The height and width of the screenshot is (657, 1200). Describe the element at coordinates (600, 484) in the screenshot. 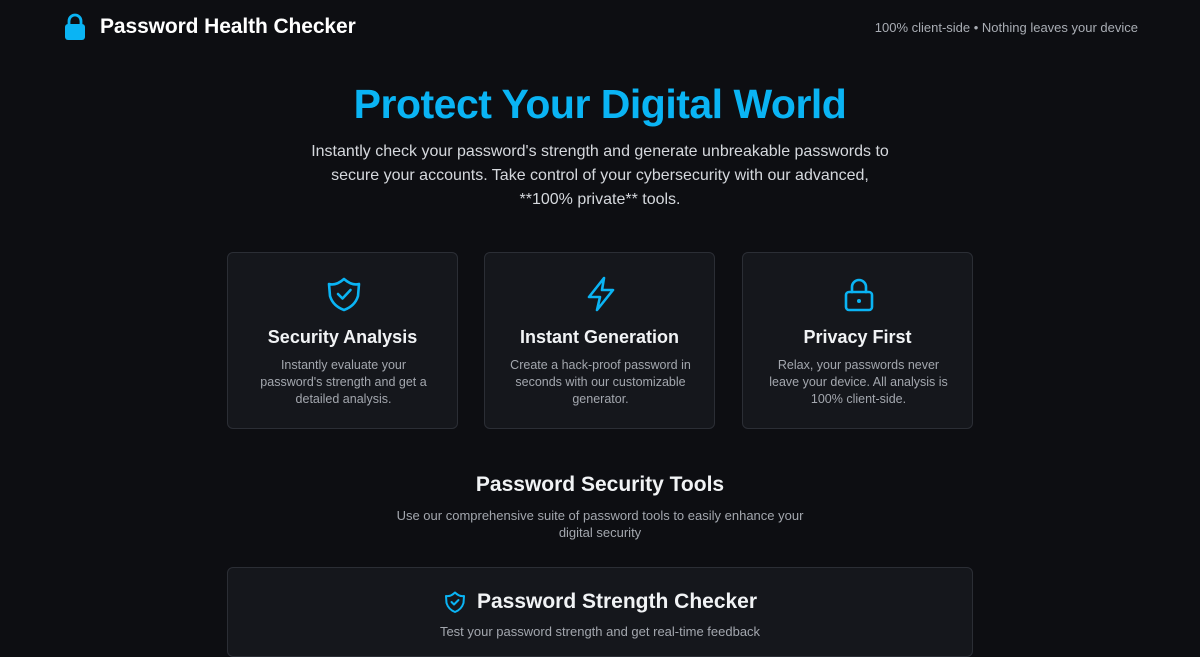

I see `section-title: Password Security Tools` at that location.